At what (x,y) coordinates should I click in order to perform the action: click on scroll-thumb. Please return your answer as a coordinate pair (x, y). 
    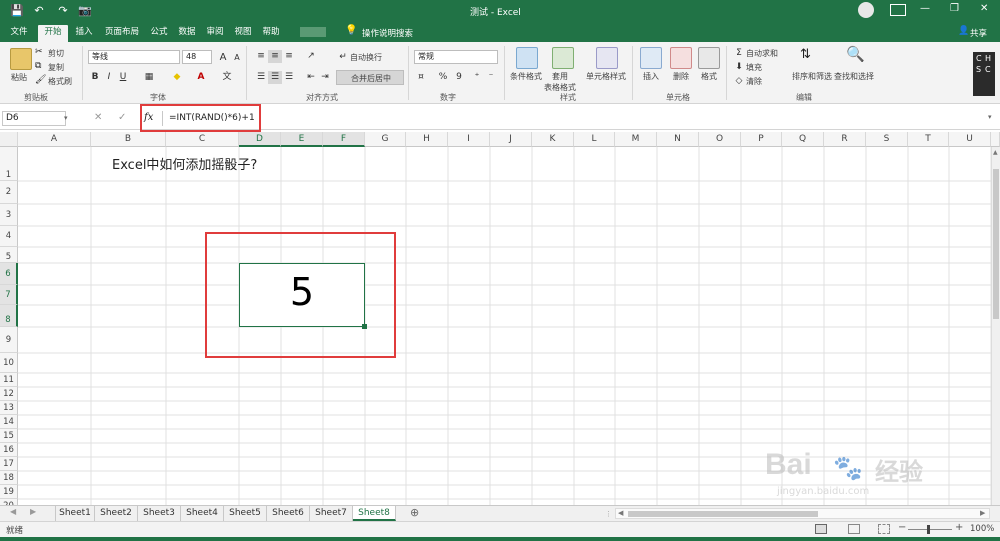
    Looking at the image, I should click on (996, 244).